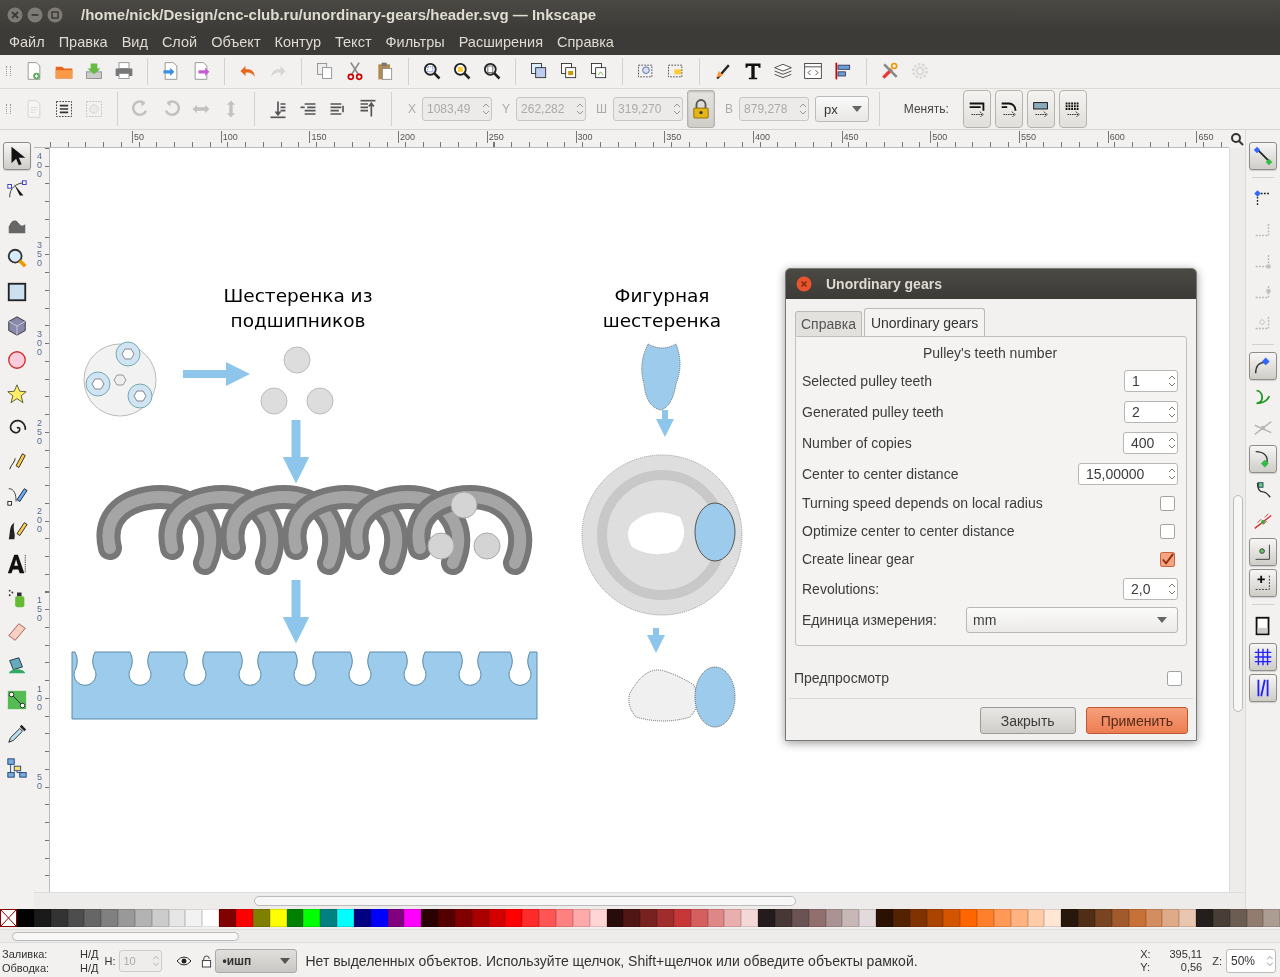 This screenshot has height=977, width=1280. Describe the element at coordinates (506, 109) in the screenshot. I see `field-label: Y` at that location.